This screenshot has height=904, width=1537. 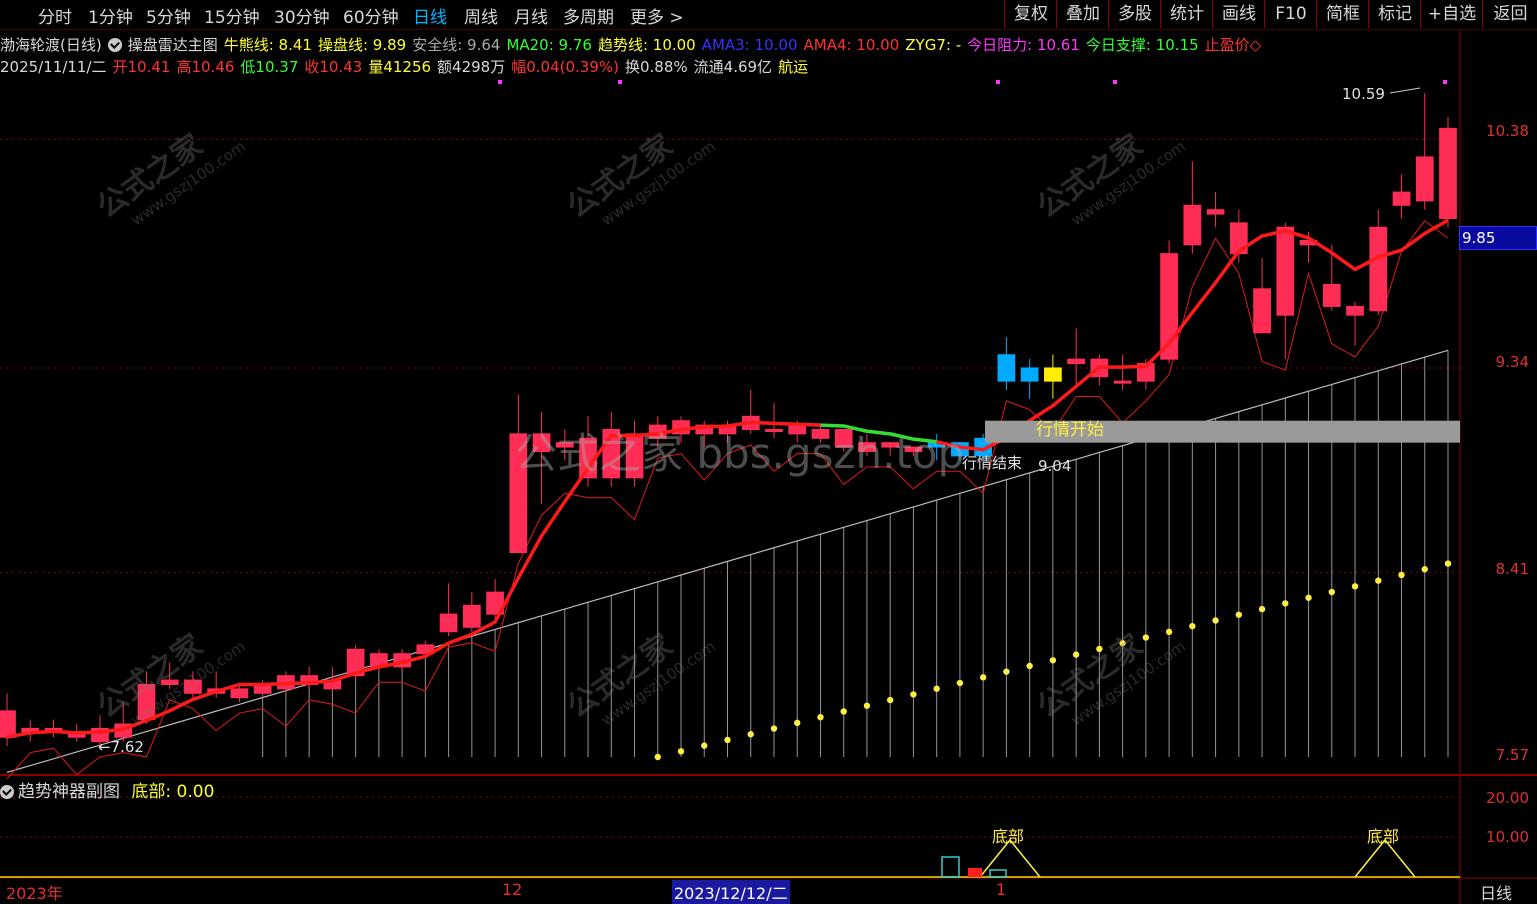 What do you see at coordinates (793, 67) in the screenshot?
I see `quote-value: 航运` at bounding box center [793, 67].